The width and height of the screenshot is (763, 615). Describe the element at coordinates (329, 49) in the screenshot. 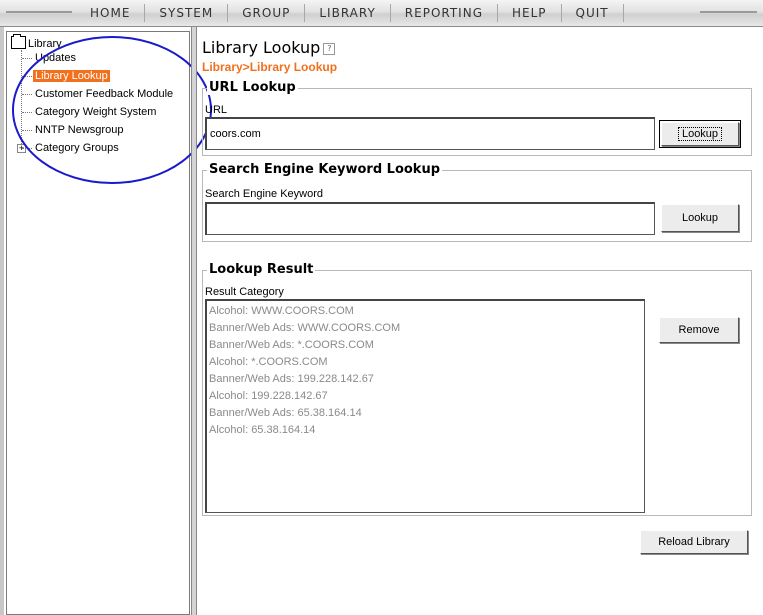

I see `help-icon: ?` at that location.